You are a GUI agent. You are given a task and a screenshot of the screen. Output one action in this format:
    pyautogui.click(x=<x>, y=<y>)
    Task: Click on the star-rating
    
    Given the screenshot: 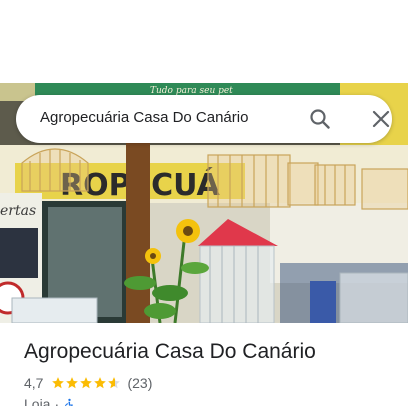 What is the action you would take?
    pyautogui.click(x=86, y=383)
    